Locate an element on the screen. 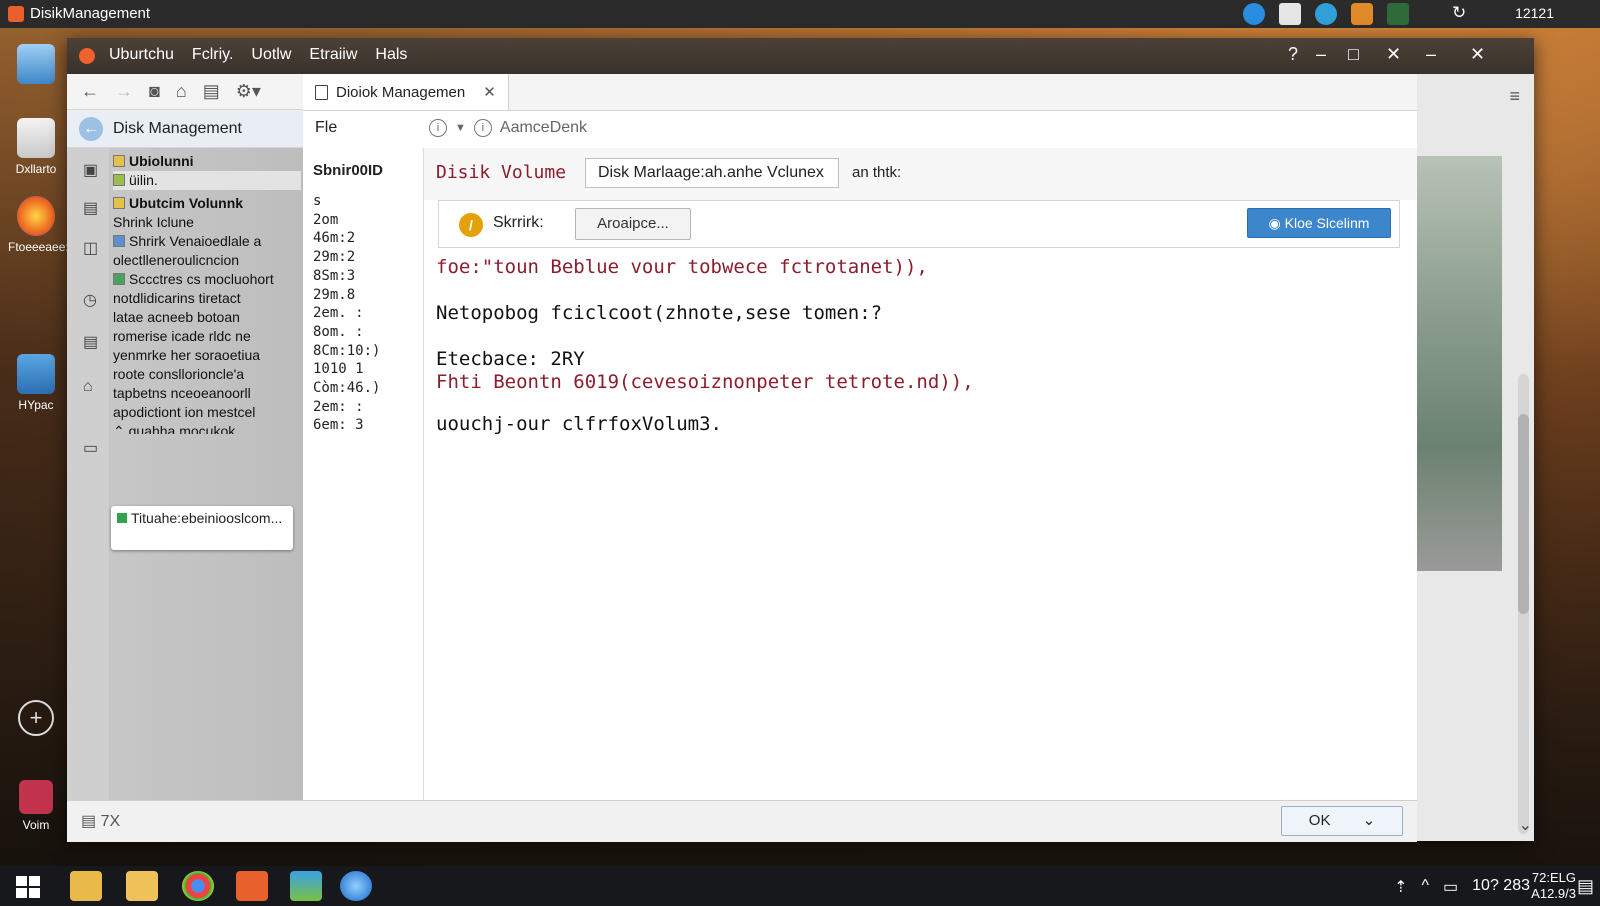 The image size is (1600, 906). notification-icon: ▤ is located at coordinates (1585, 886).